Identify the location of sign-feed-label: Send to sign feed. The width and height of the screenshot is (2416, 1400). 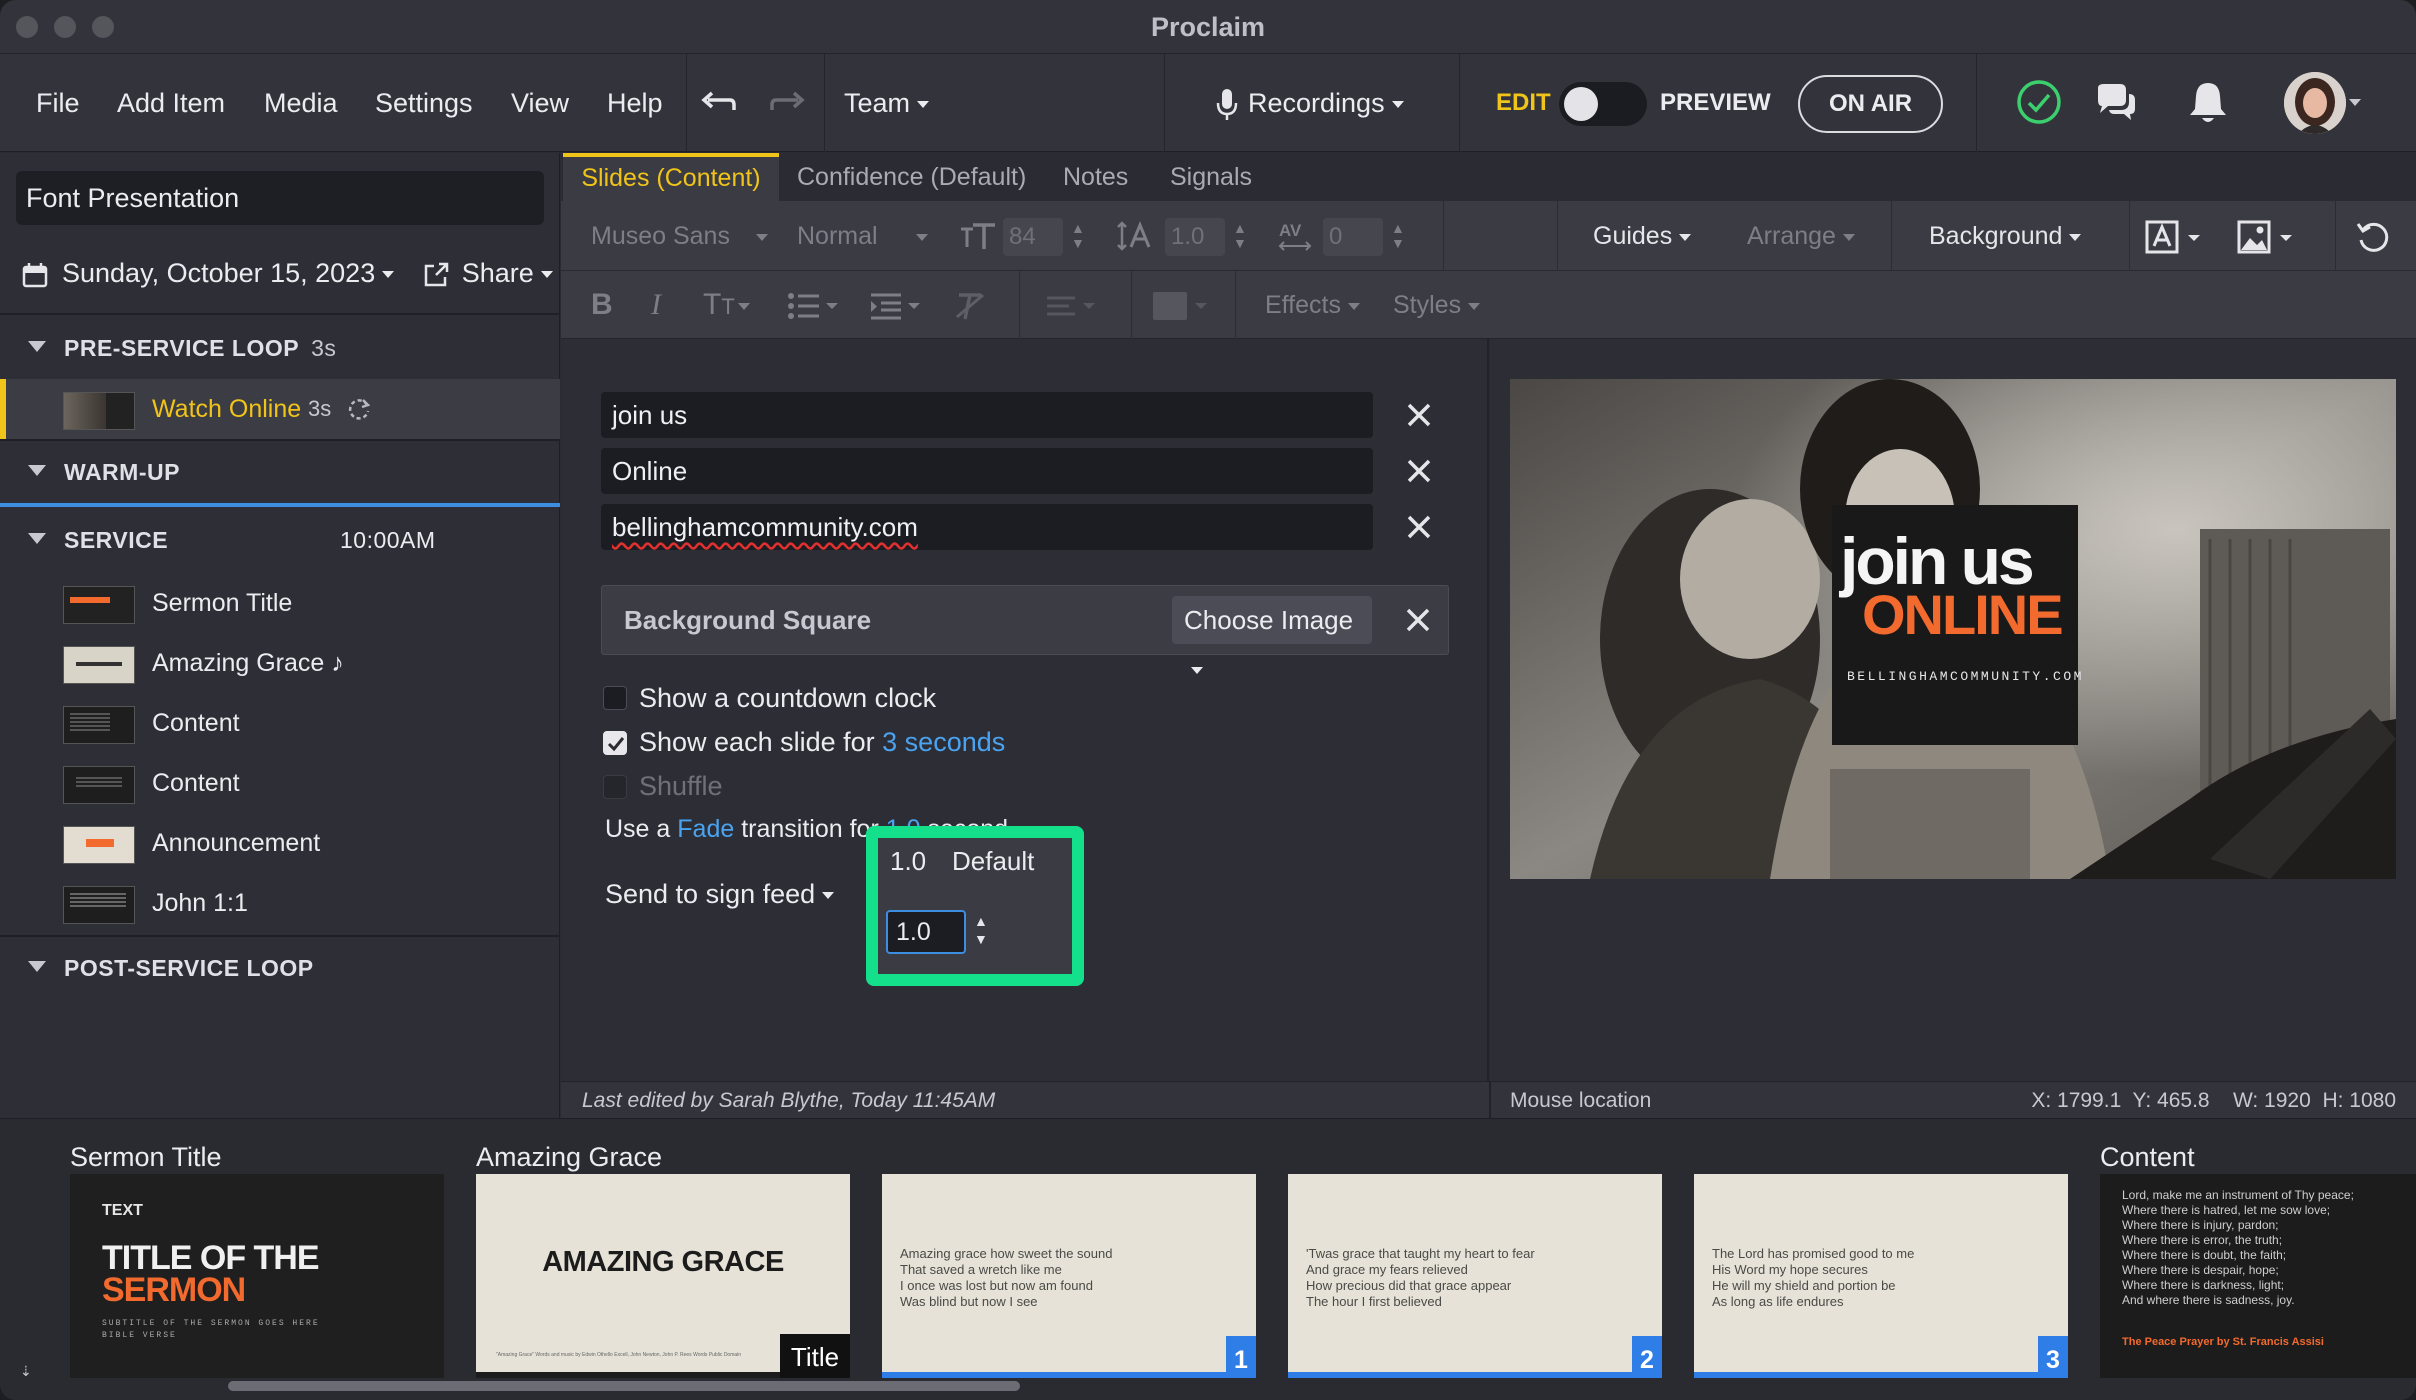
(710, 894).